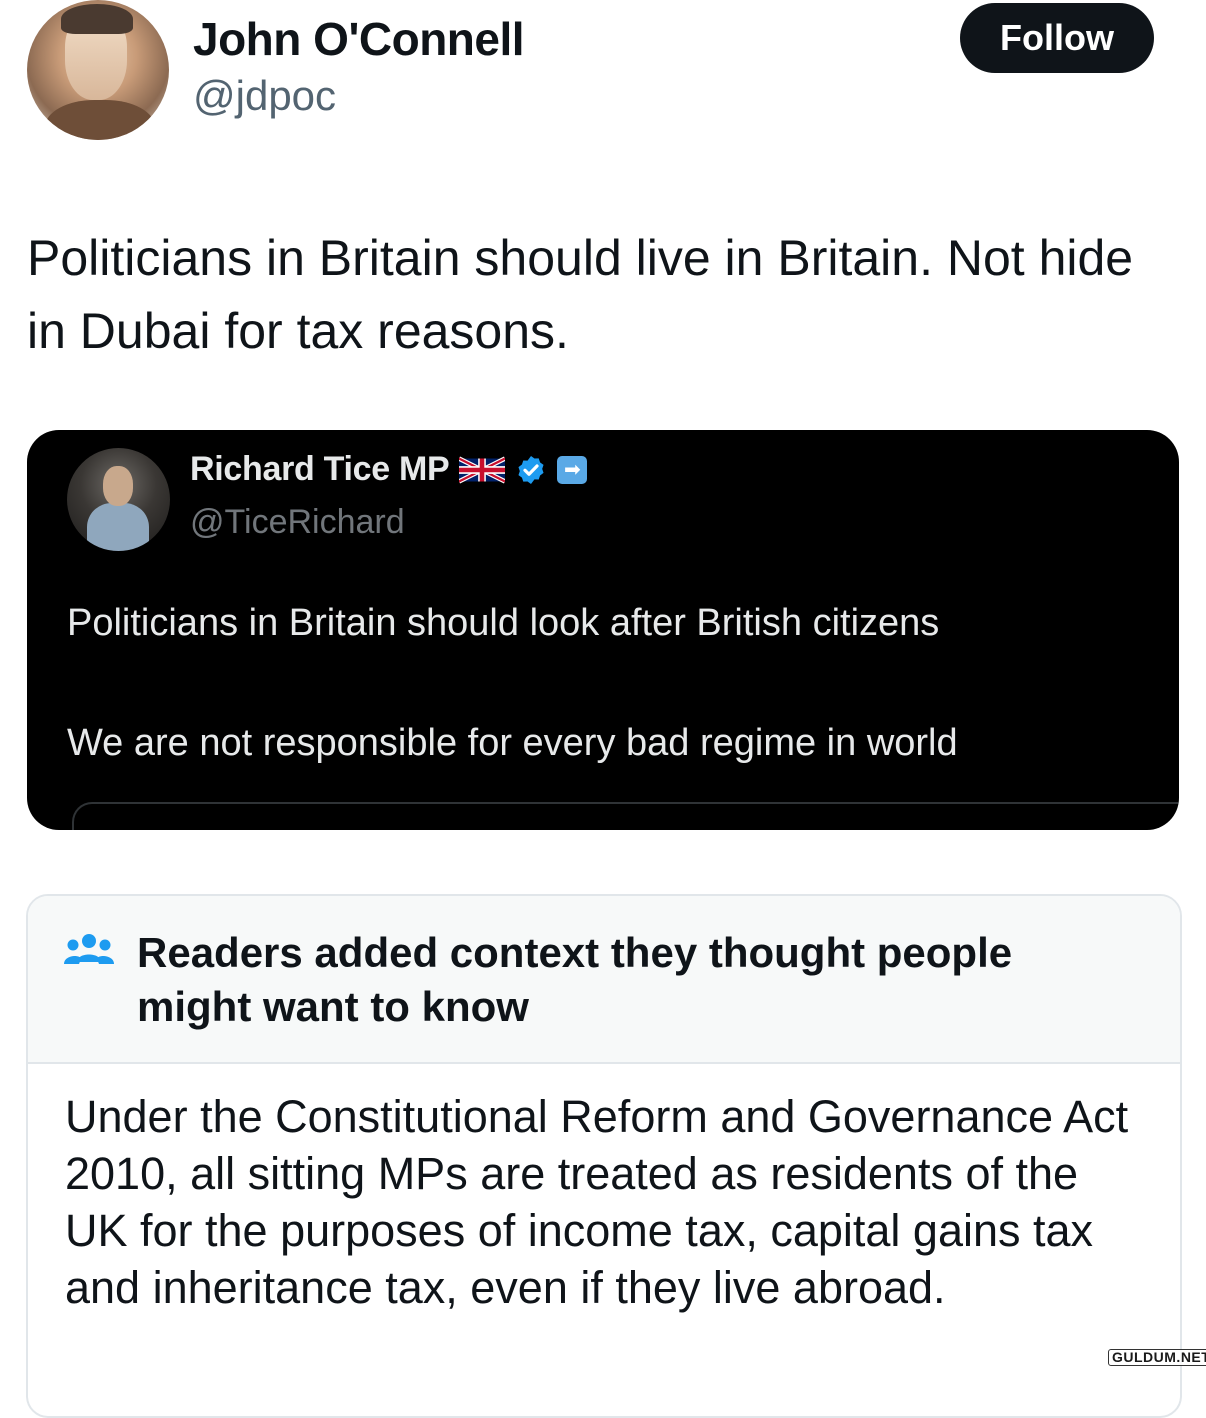  Describe the element at coordinates (264, 96) in the screenshot. I see `author-handle: @jdpoc` at that location.